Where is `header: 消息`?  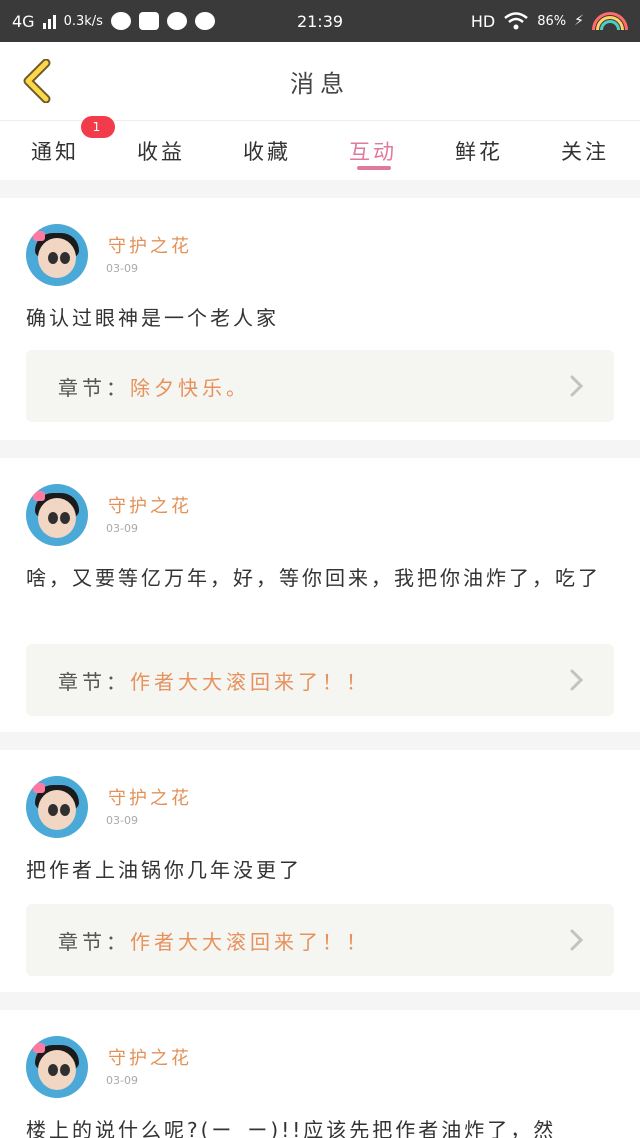
header: 消息 is located at coordinates (320, 81).